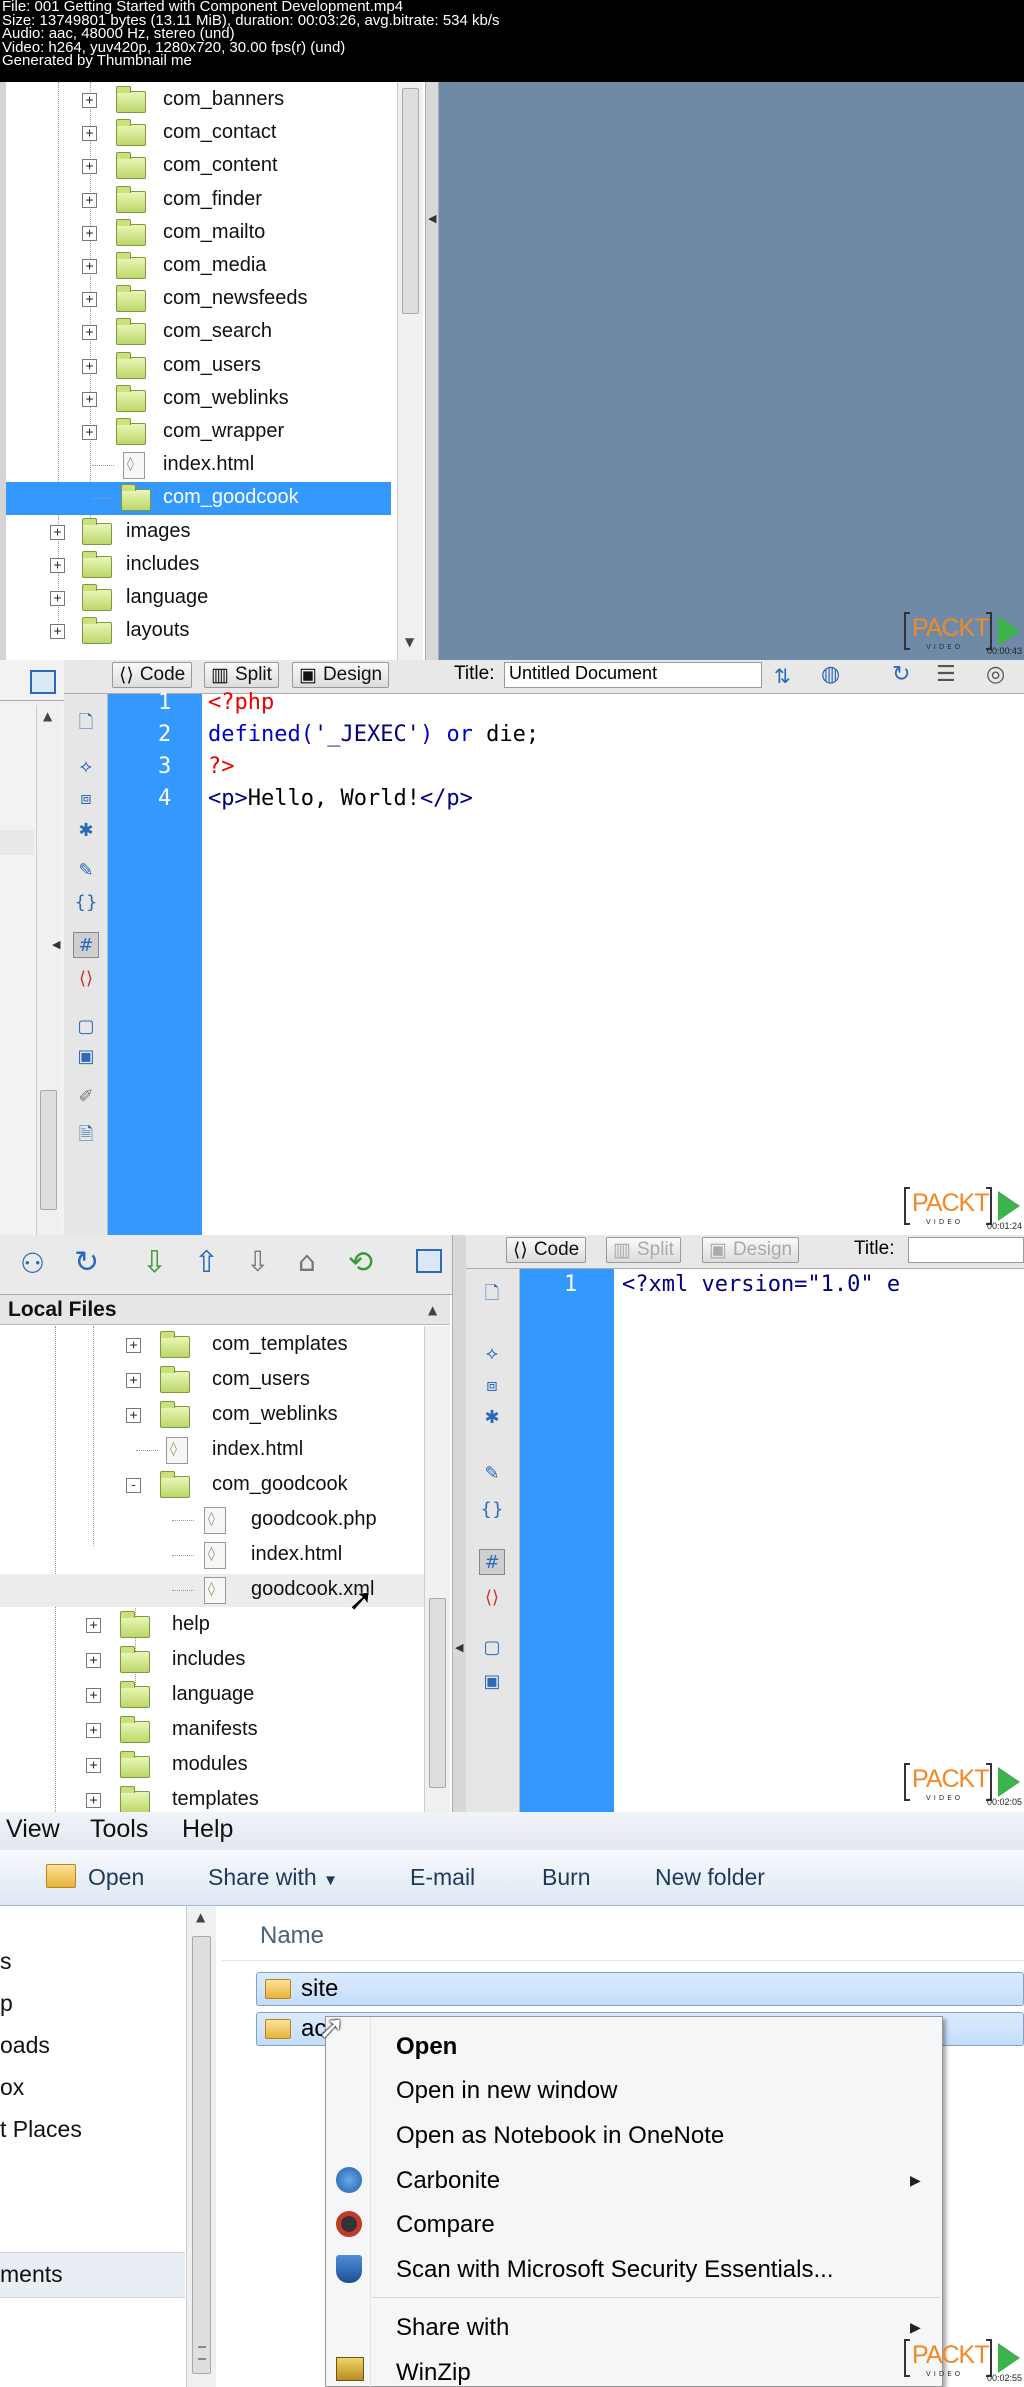  What do you see at coordinates (212, 1345) in the screenshot?
I see `tree-item-folder: + com_templates` at bounding box center [212, 1345].